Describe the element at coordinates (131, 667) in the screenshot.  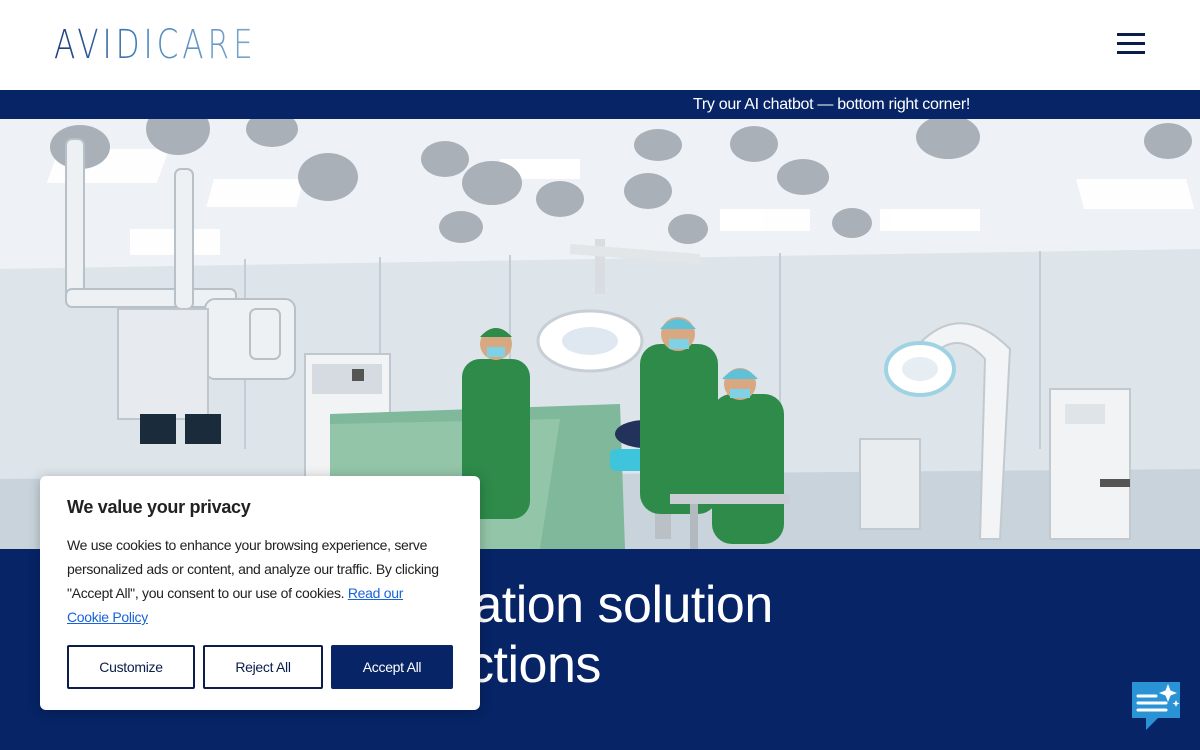
I see `customize-button: Customize` at that location.